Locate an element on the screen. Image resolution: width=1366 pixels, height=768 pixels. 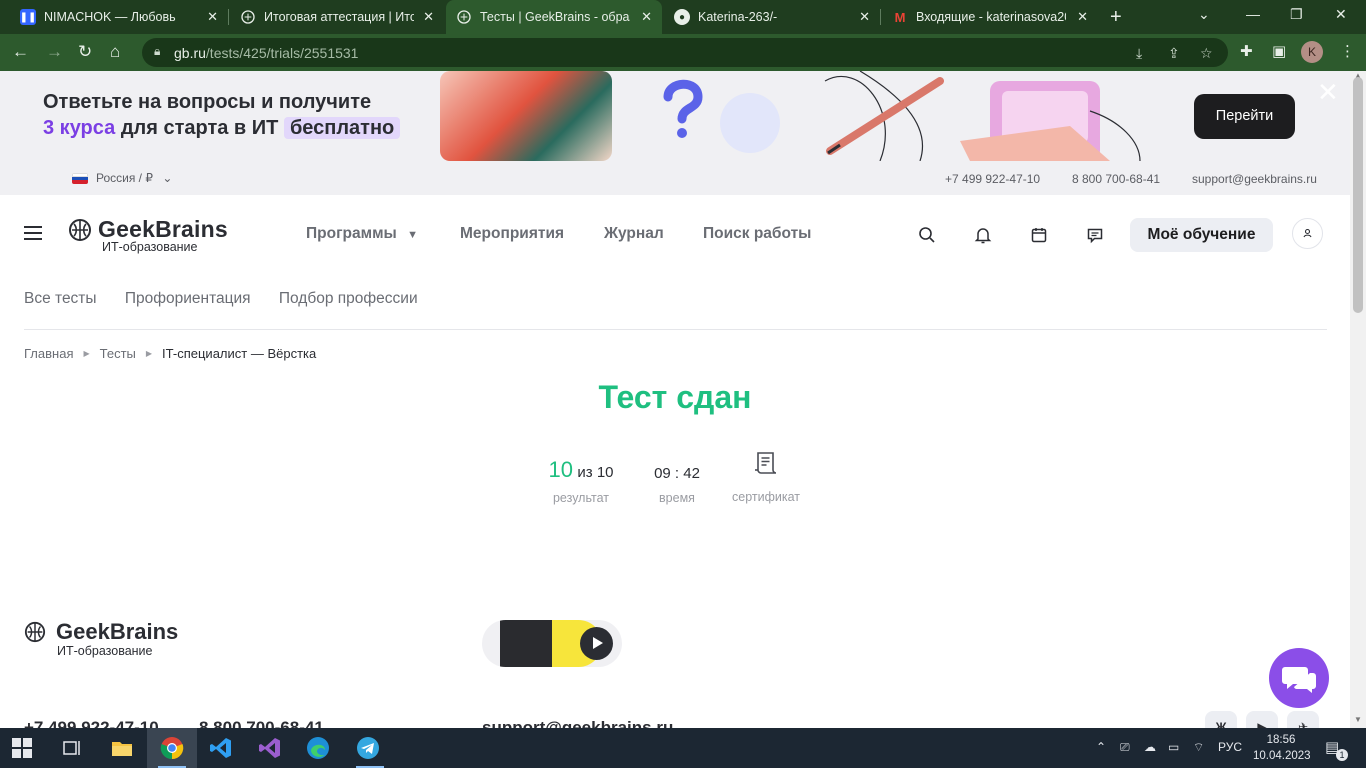
region-selector: Россия / ₽ ⌄ is located at coordinates (134, 178).